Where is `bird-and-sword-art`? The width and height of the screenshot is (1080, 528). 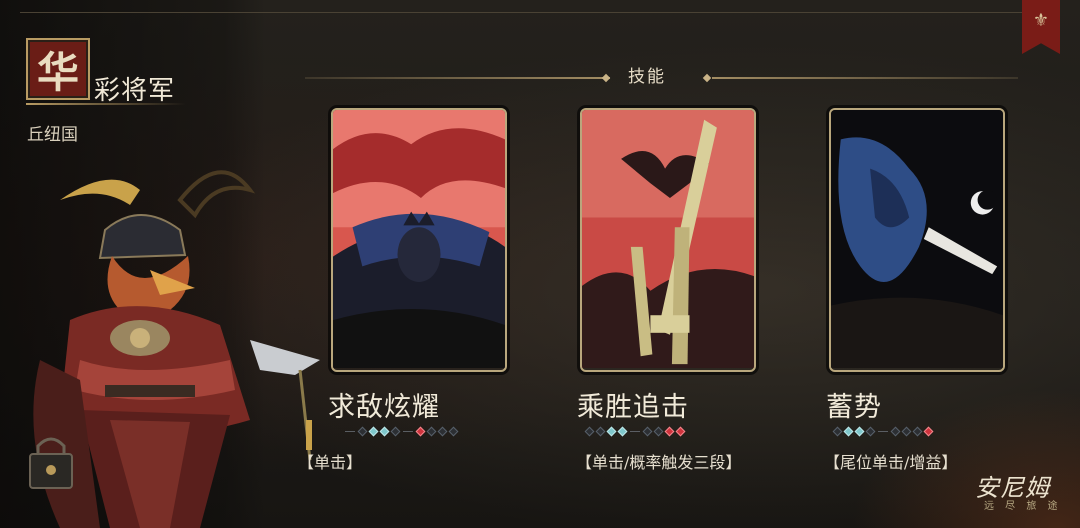
bird-and-sword-art is located at coordinates (668, 239).